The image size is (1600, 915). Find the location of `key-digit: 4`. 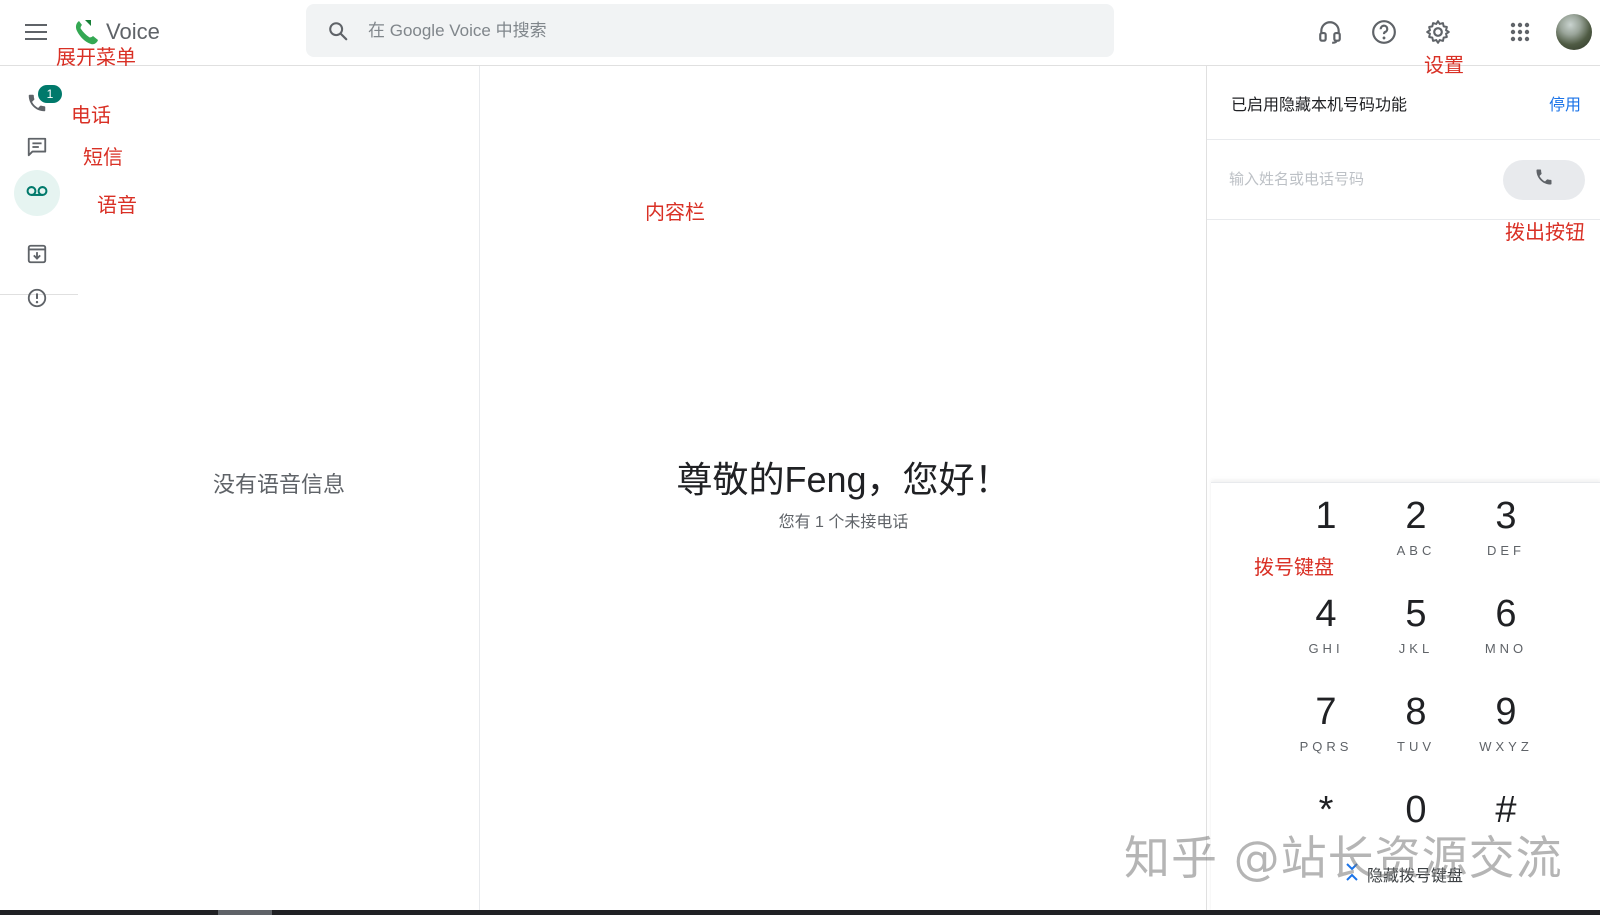

key-digit: 4 is located at coordinates (1326, 614).